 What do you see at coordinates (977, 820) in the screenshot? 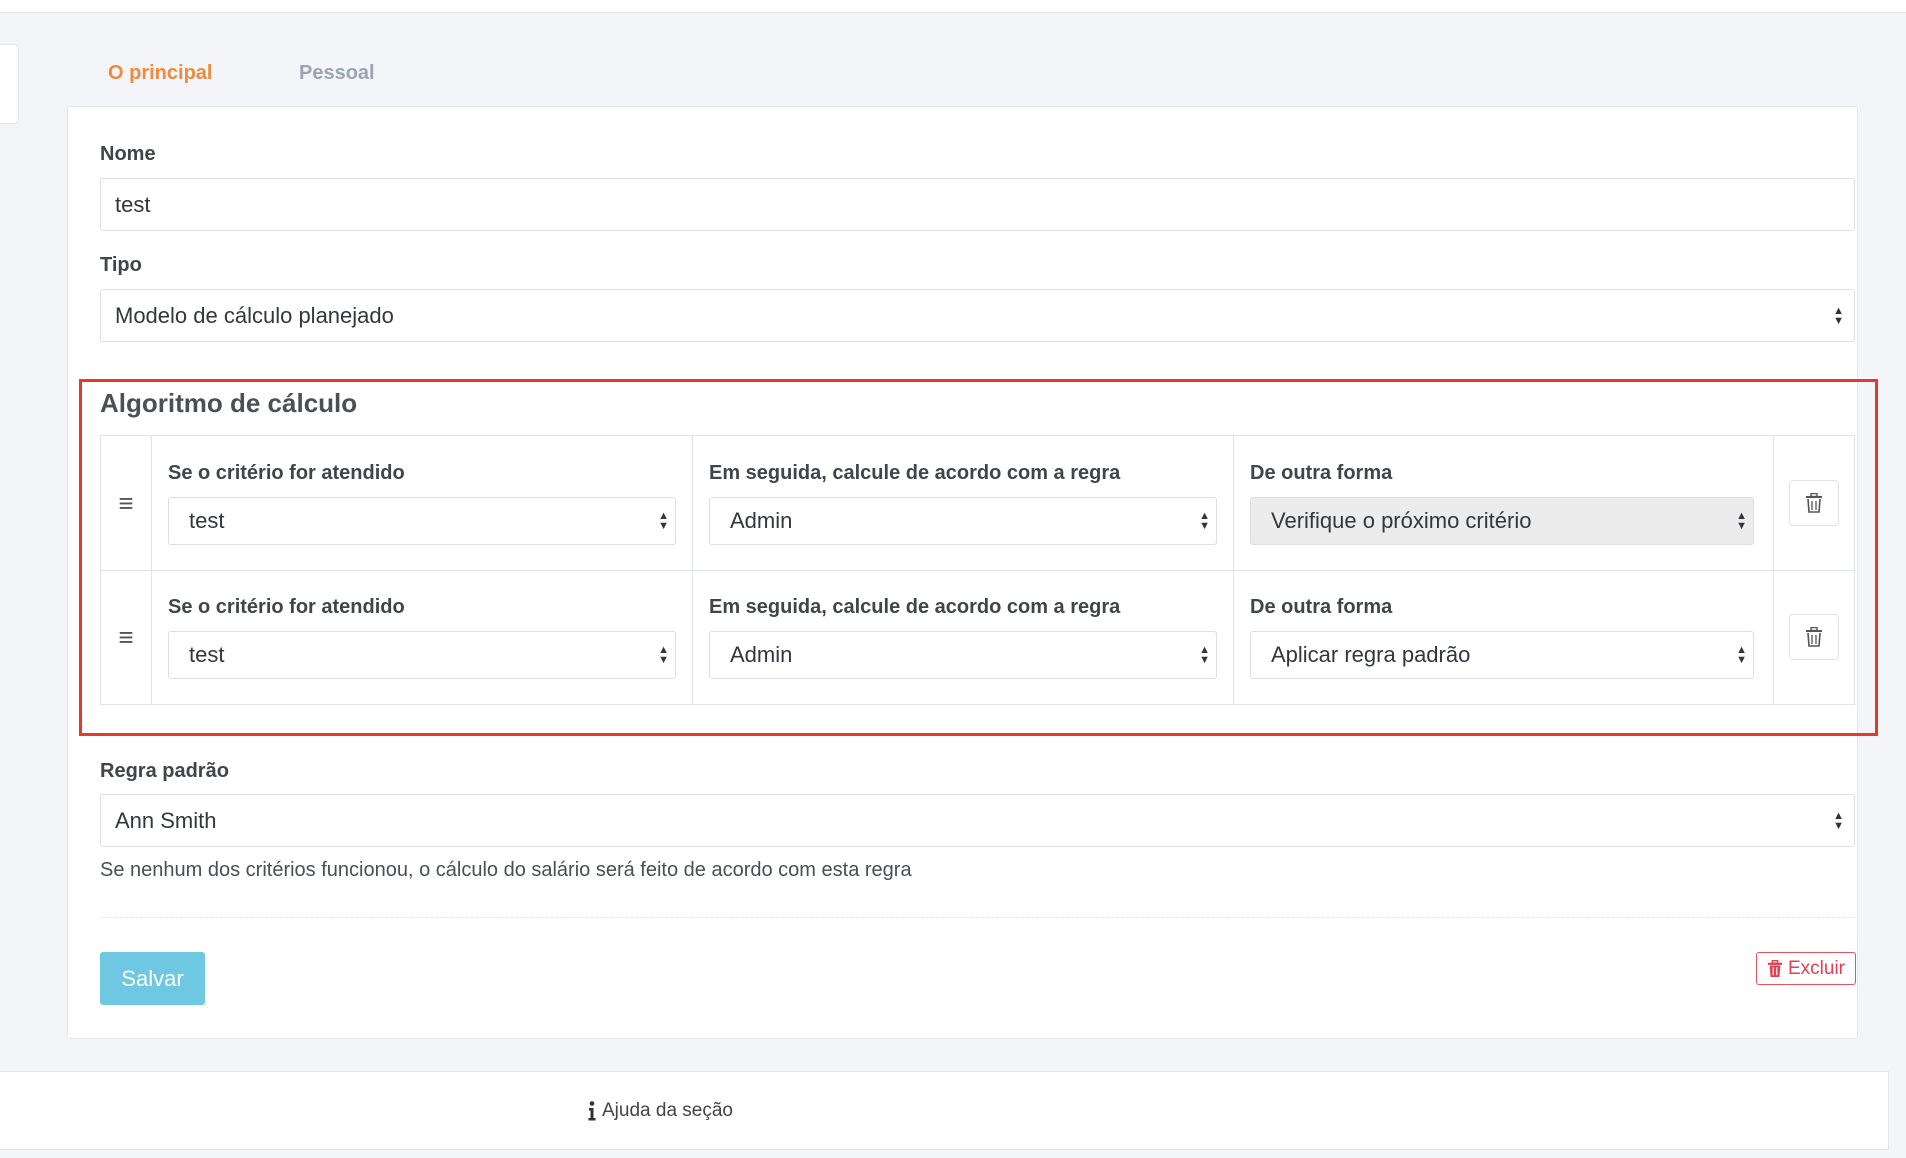
I see `default-rule-select: Ann Smith ▲ ▼` at bounding box center [977, 820].